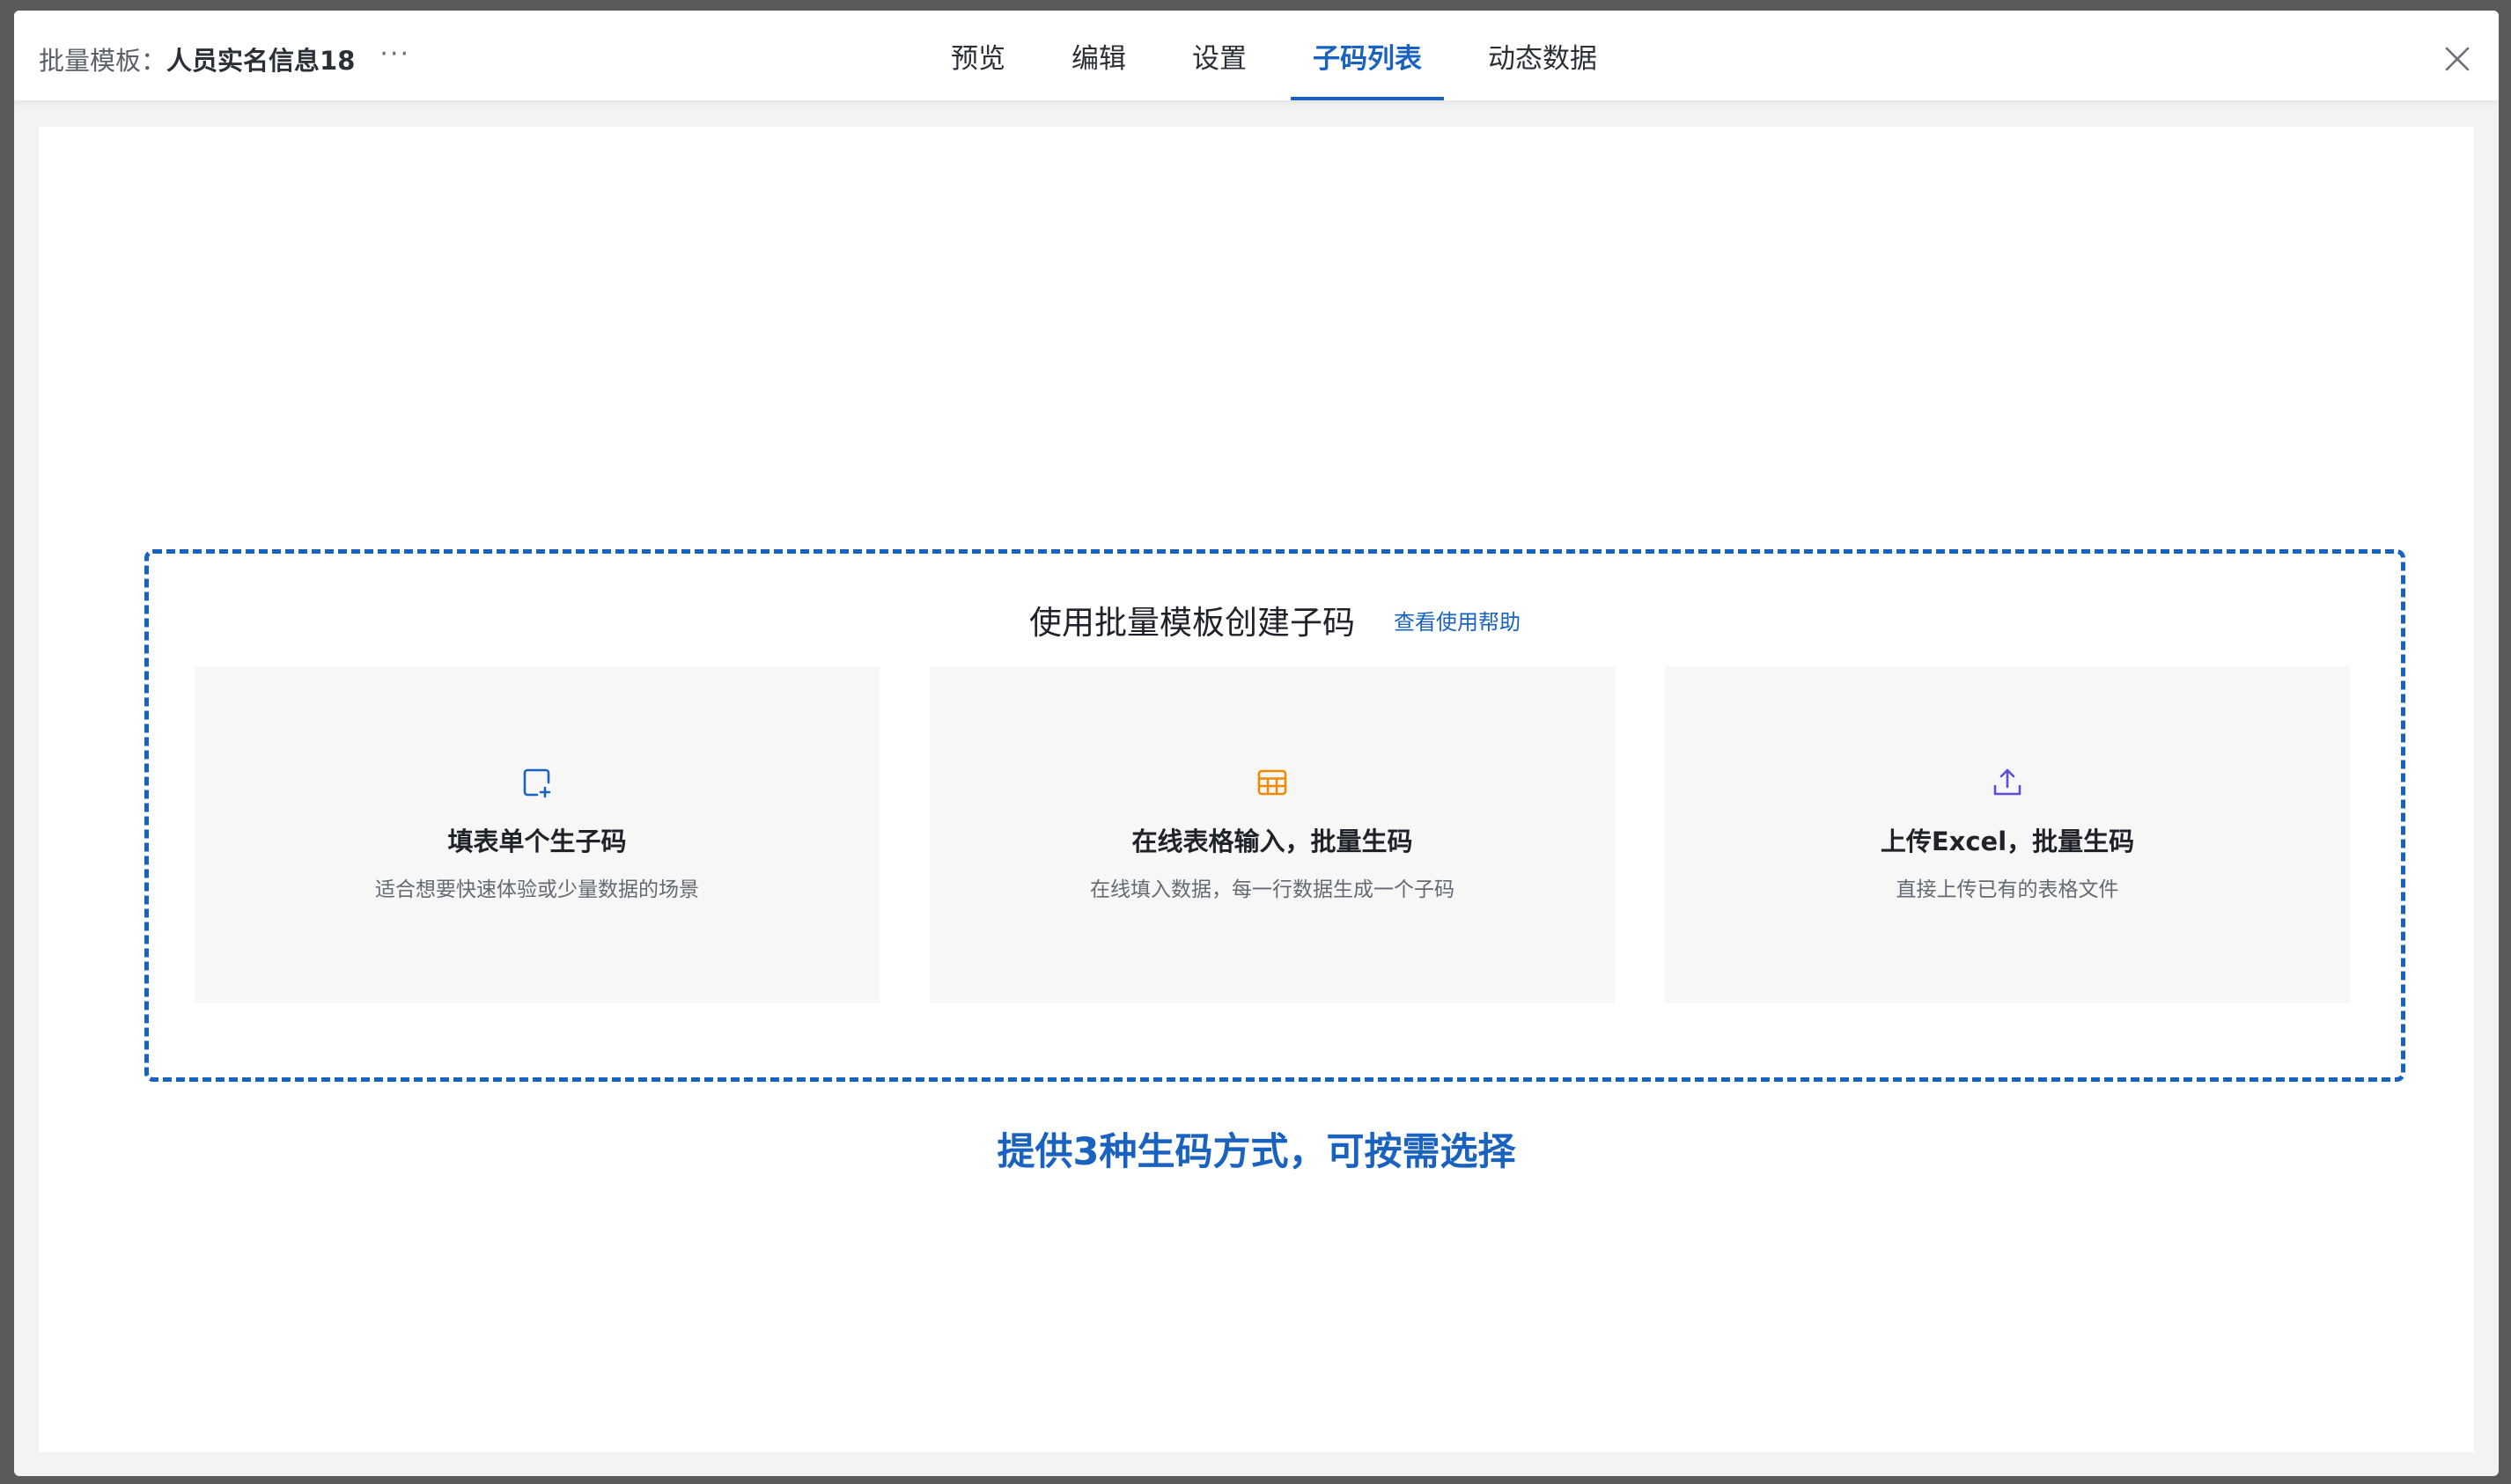 The width and height of the screenshot is (2511, 1484). Describe the element at coordinates (394, 54) in the screenshot. I see `more-options-button: ···` at that location.